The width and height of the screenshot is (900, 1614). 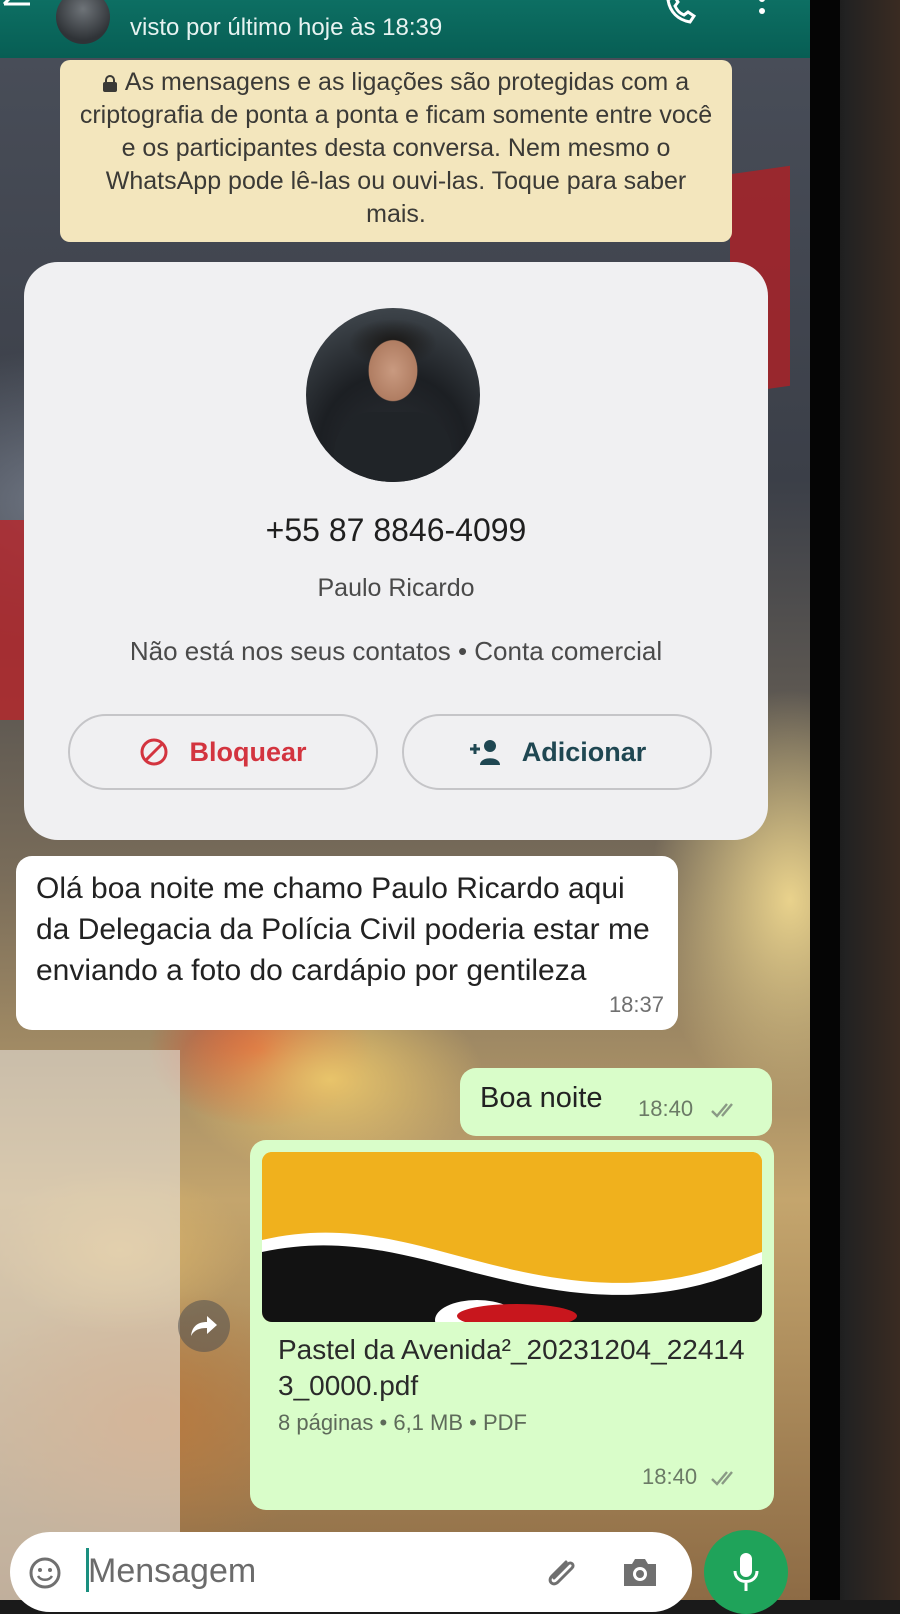 I want to click on call-icon, so click(x=682, y=15).